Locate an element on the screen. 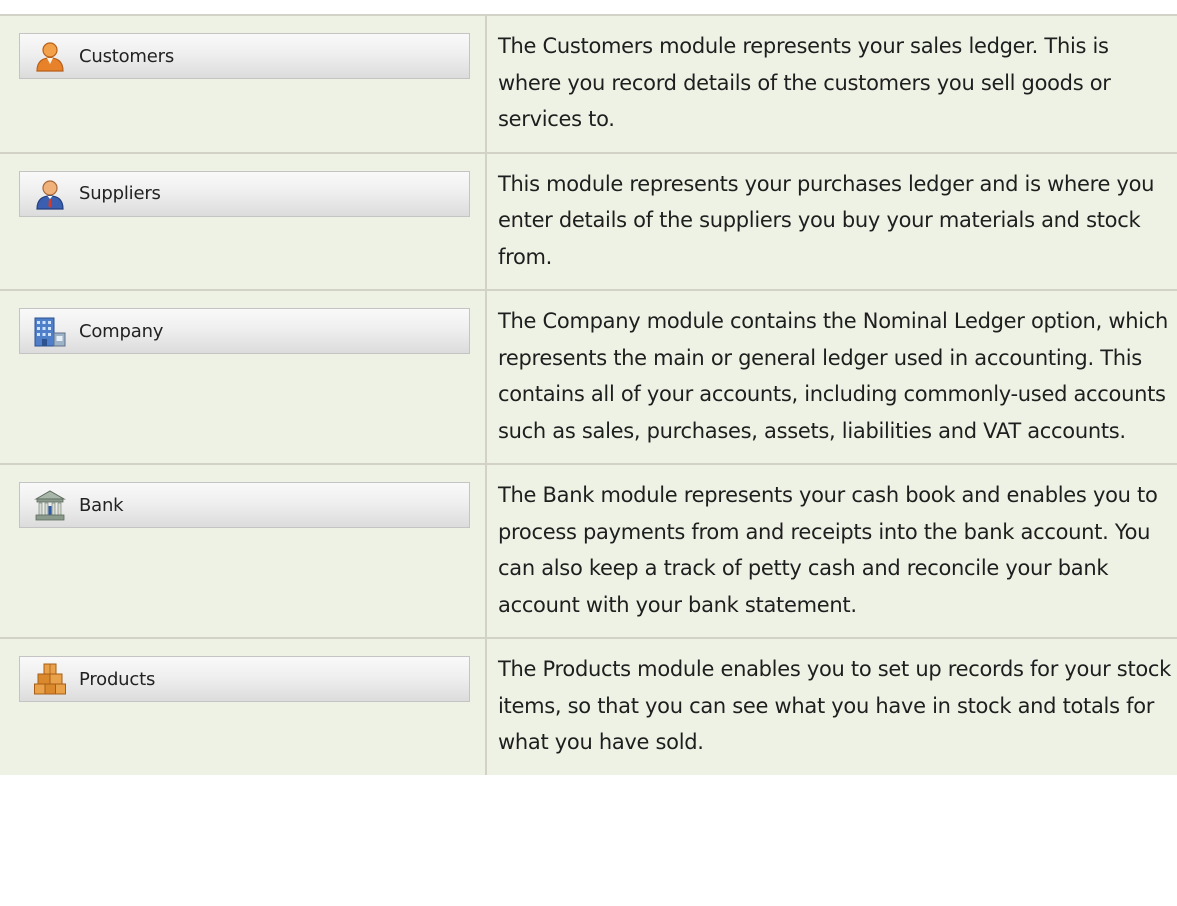  module-button-cell: Products is located at coordinates (243, 706).